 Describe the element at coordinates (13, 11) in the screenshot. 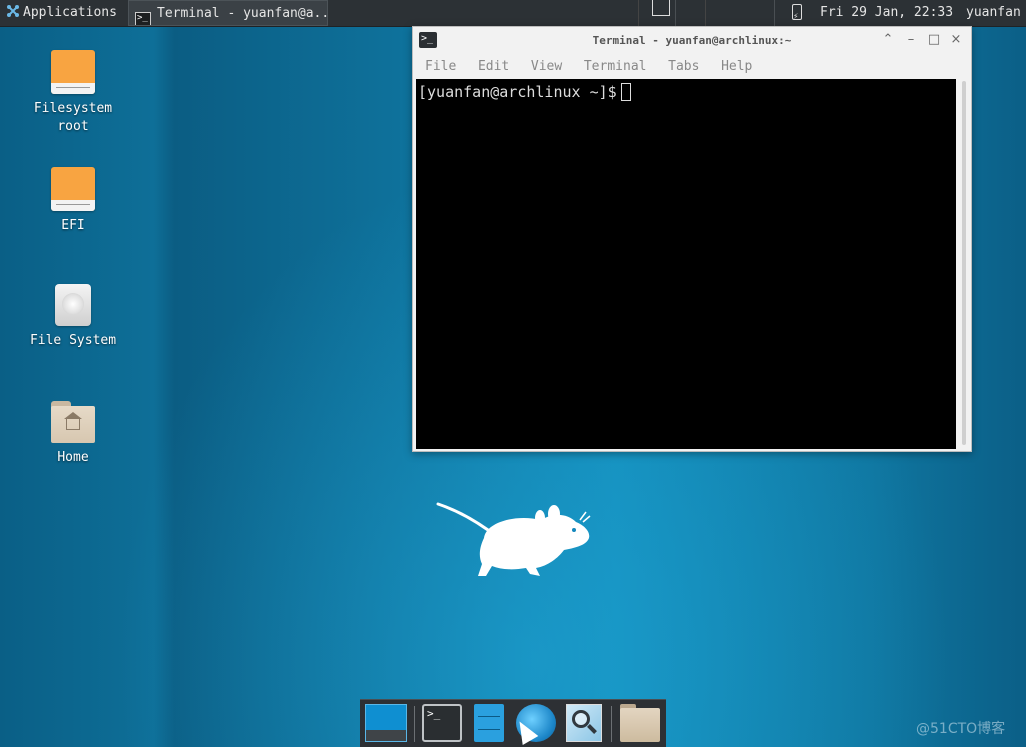

I see `xfce-logo-icon` at that location.